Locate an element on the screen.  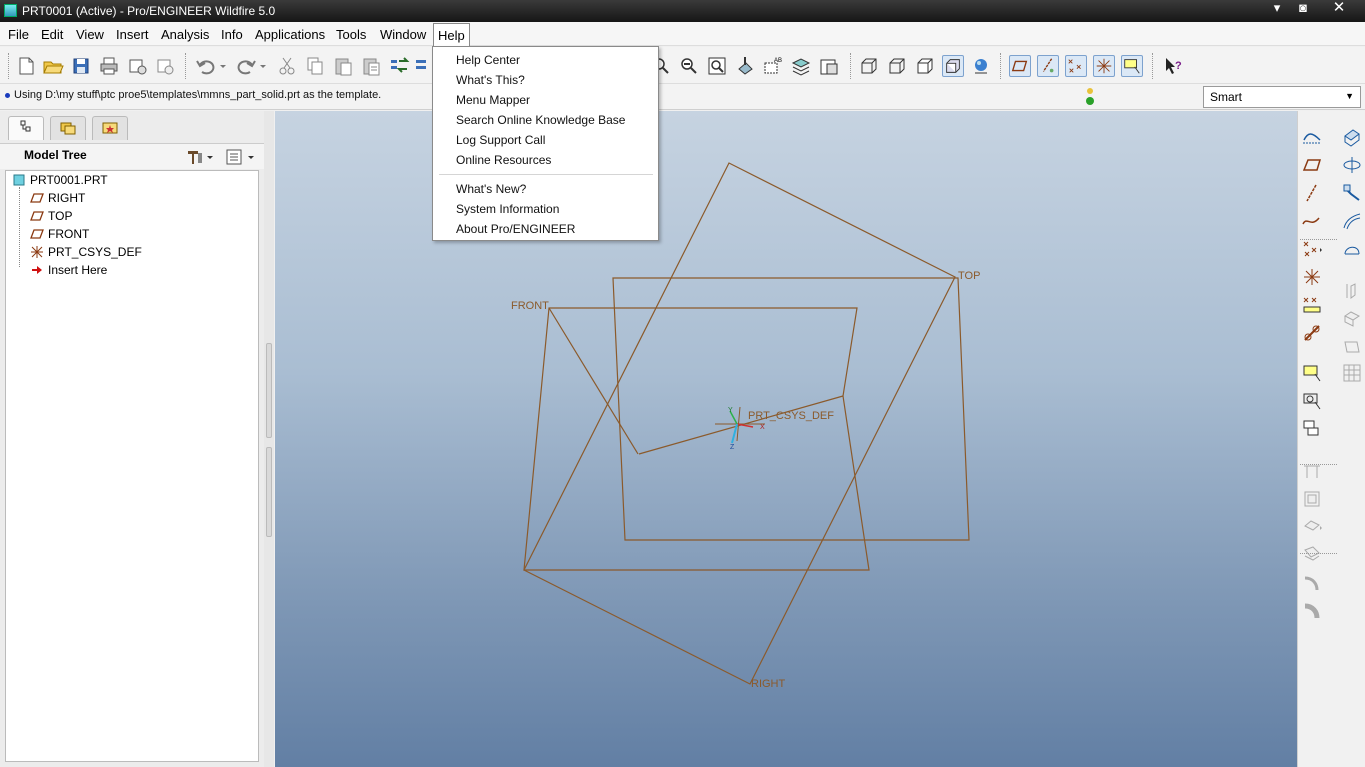
shading-icon is located at coordinates (953, 66).